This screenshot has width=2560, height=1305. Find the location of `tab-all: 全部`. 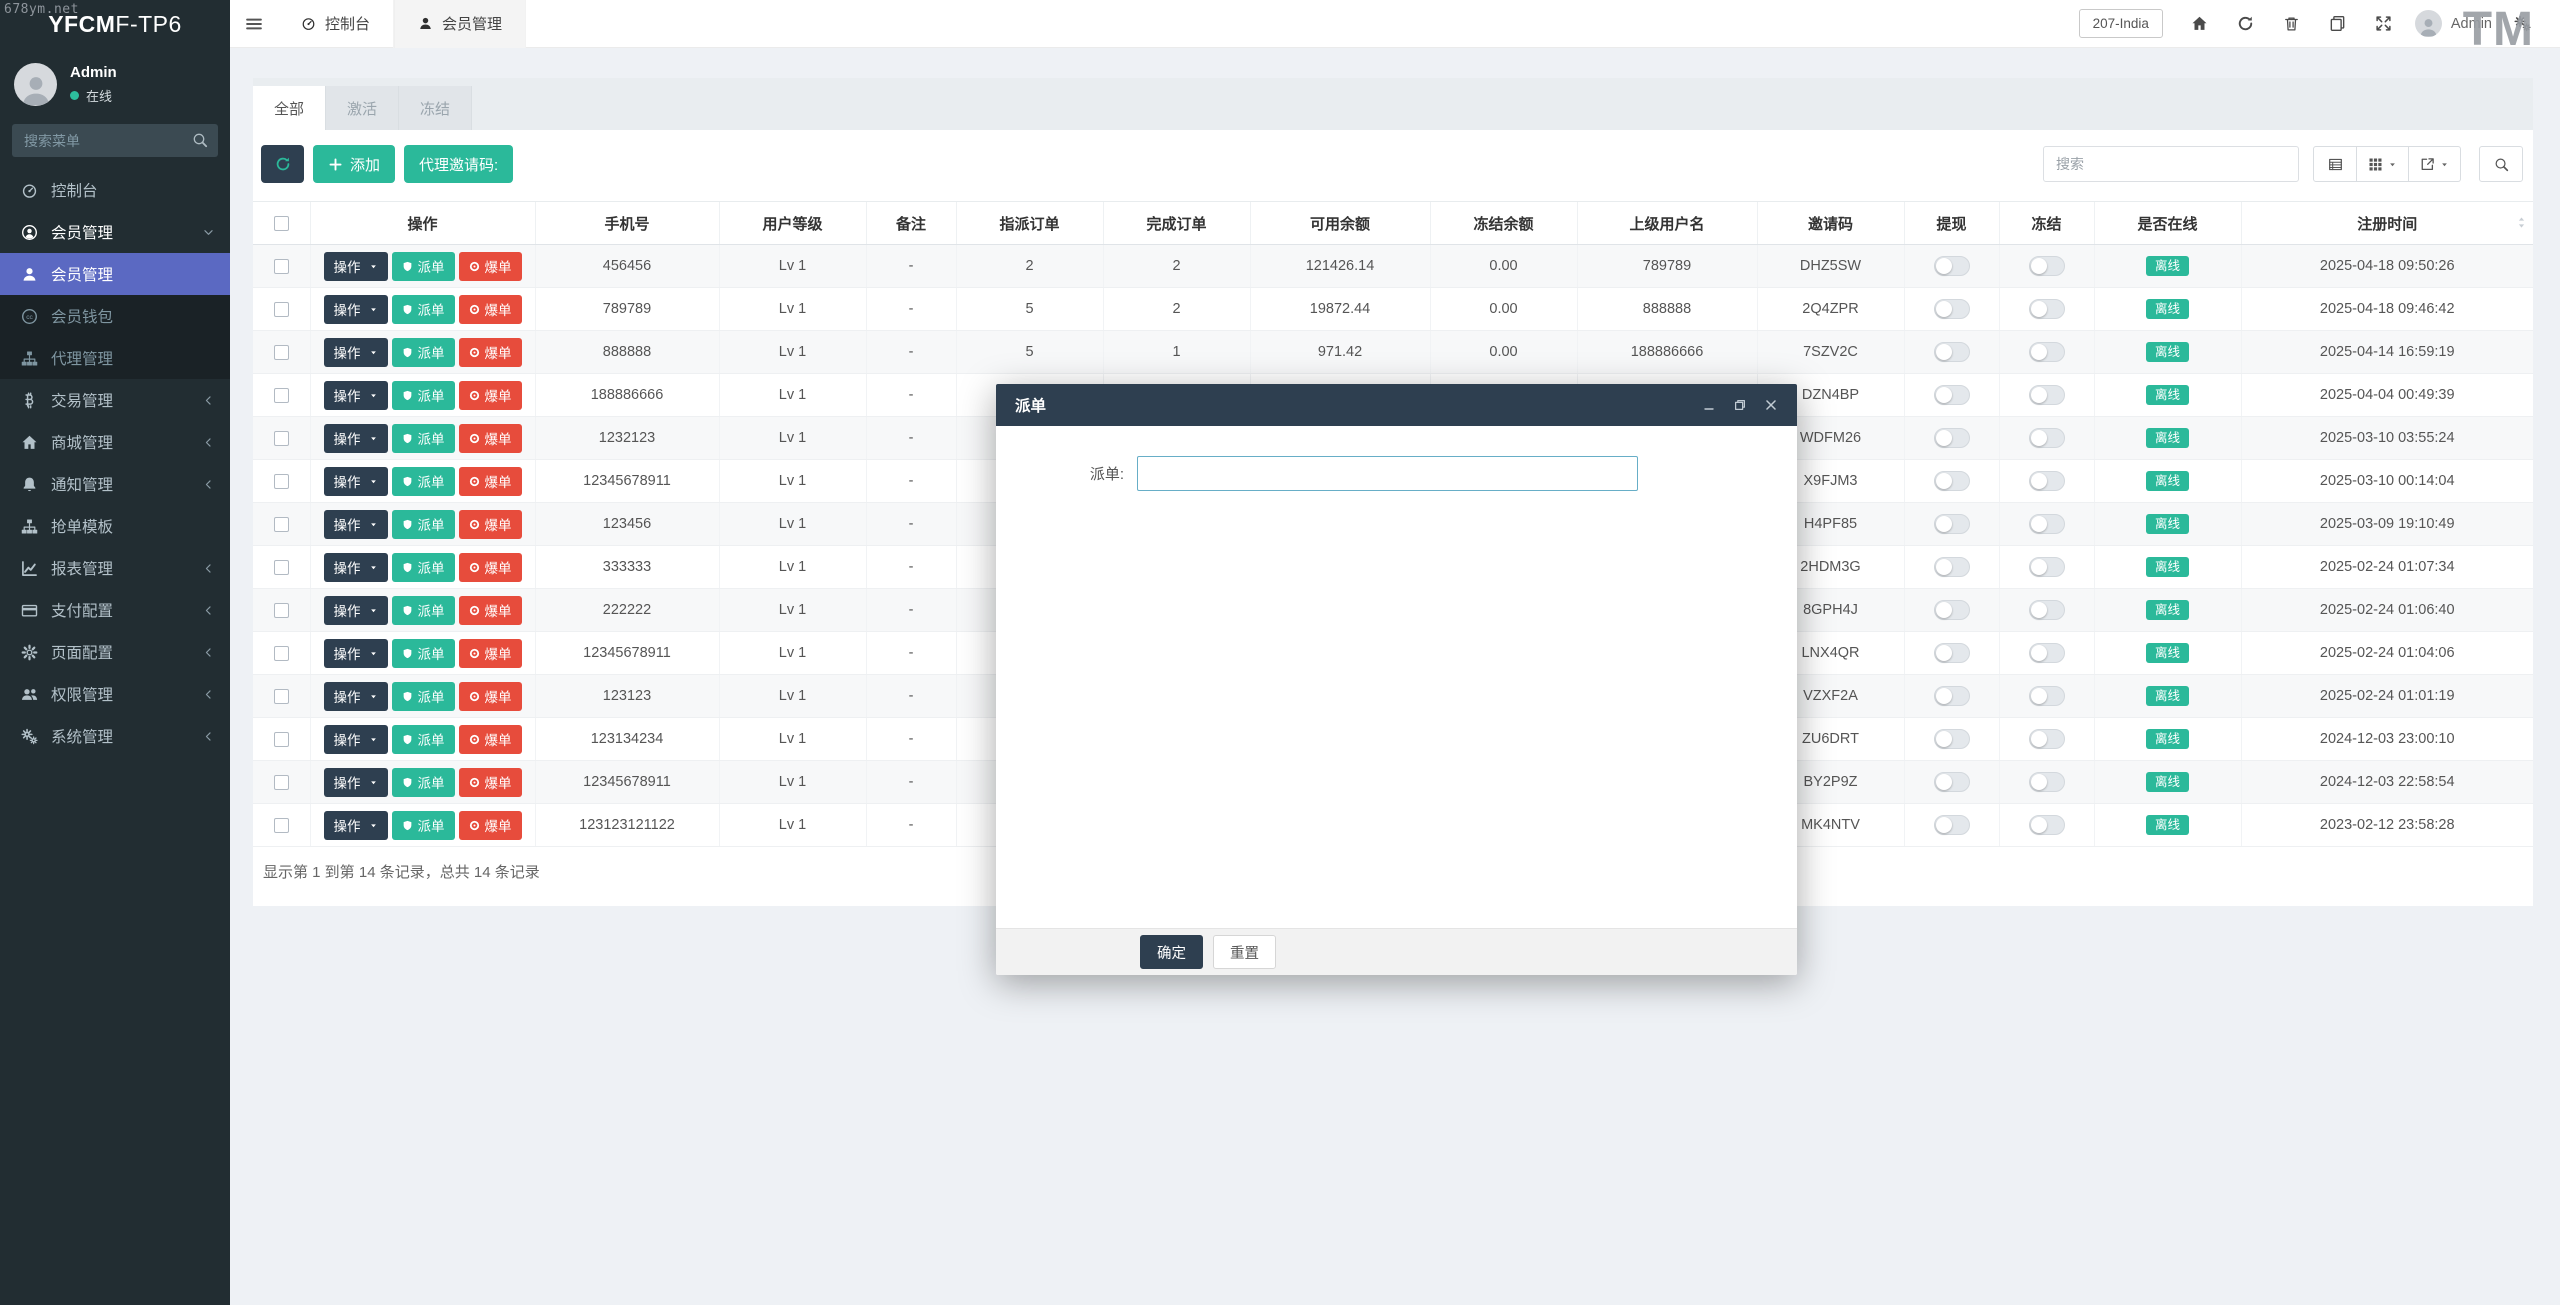

tab-all: 全部 is located at coordinates (290, 108).